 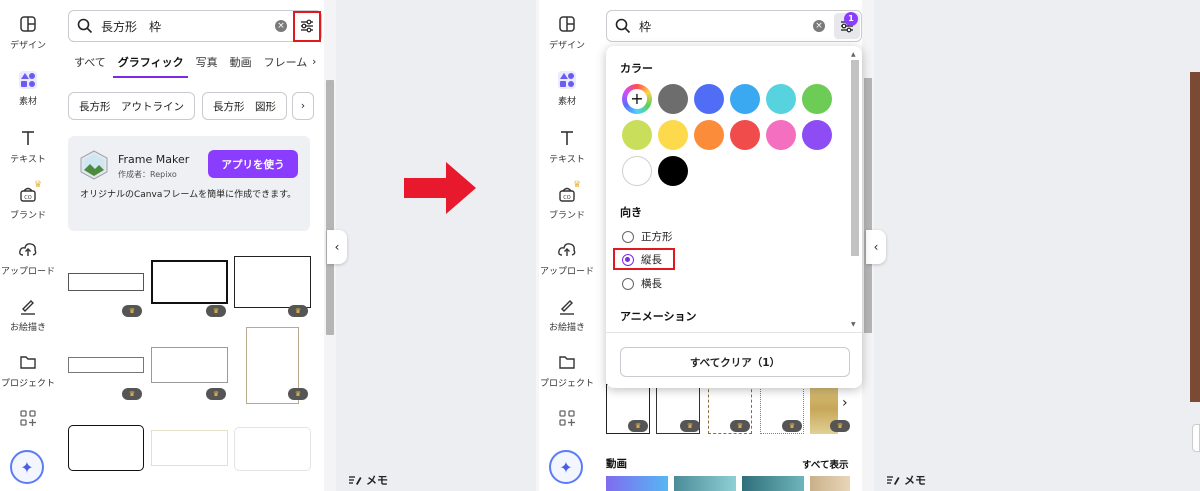 What do you see at coordinates (150, 77) in the screenshot?
I see `active-tab-indicator` at bounding box center [150, 77].